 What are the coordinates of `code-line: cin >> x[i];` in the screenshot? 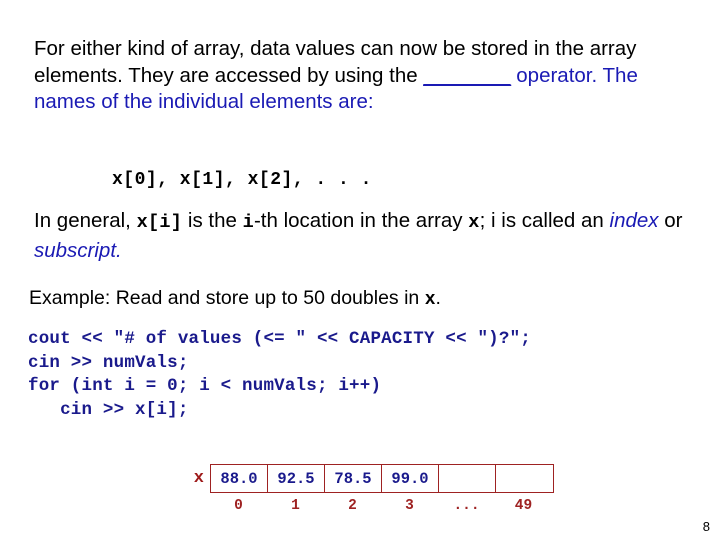 It's located at (108, 409).